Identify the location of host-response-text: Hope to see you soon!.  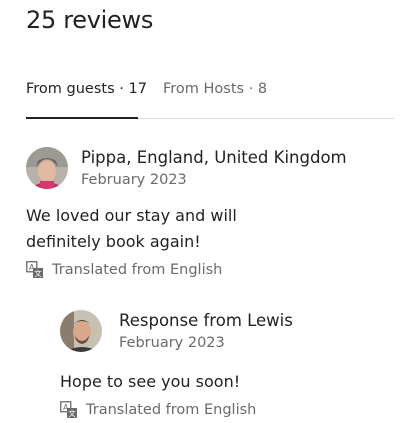
(150, 381).